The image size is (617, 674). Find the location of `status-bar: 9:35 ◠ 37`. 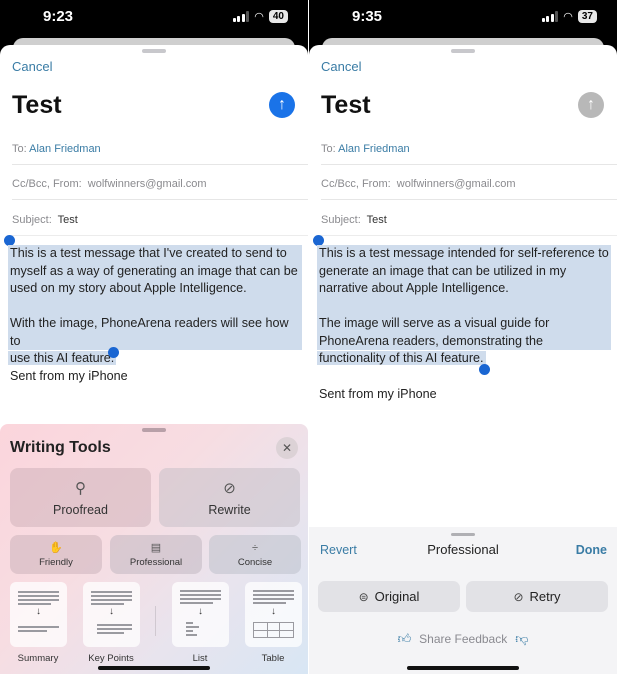

status-bar: 9:35 ◠ 37 is located at coordinates (463, 19).